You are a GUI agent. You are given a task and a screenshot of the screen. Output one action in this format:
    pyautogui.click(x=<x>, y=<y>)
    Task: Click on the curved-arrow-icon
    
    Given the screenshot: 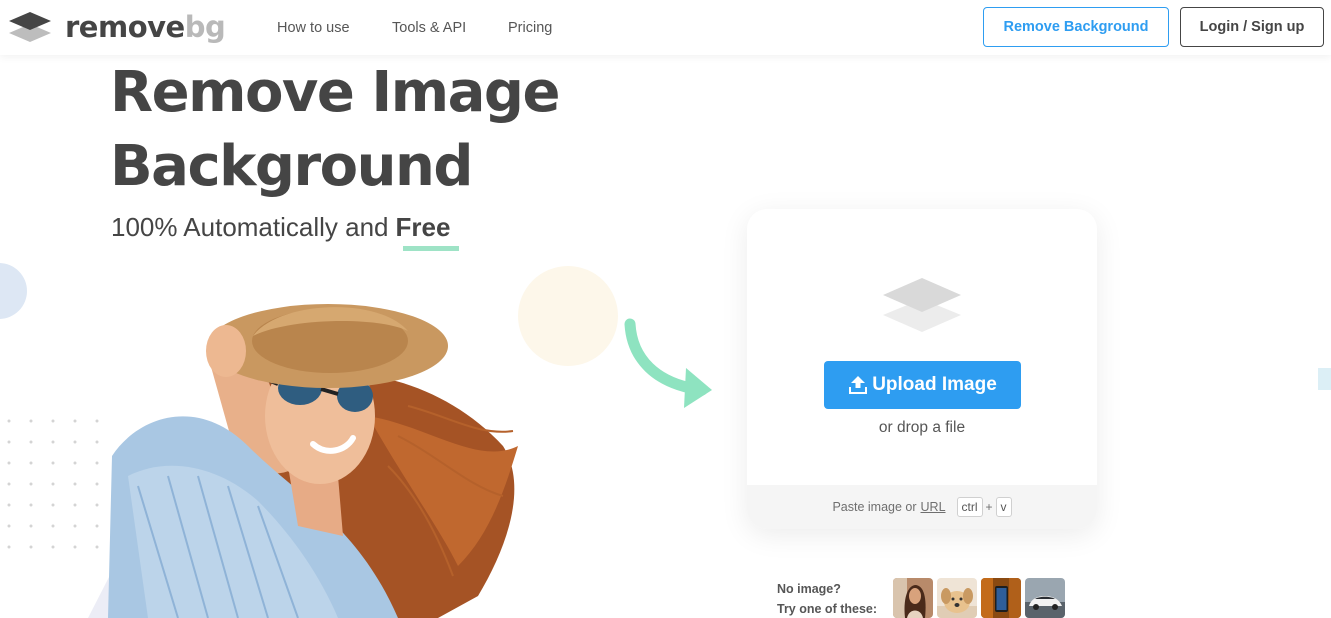 What is the action you would take?
    pyautogui.click(x=668, y=363)
    